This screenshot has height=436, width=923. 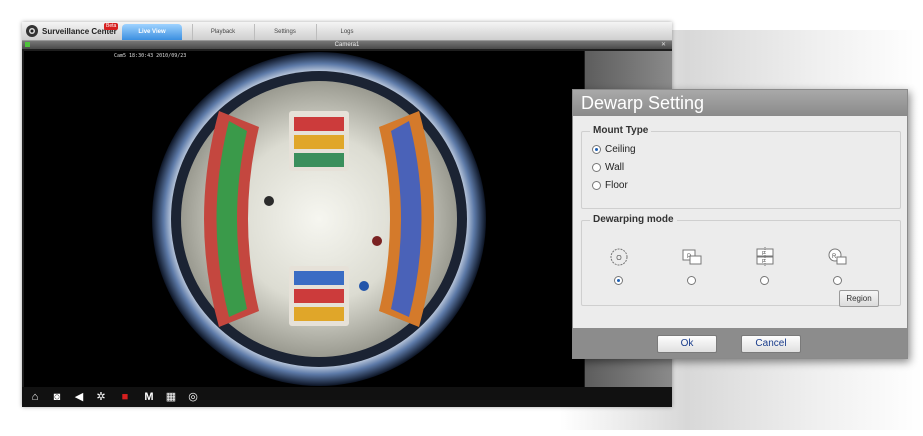 What do you see at coordinates (633, 219) in the screenshot?
I see `dewarping-mode-label: Dewarping mode` at bounding box center [633, 219].